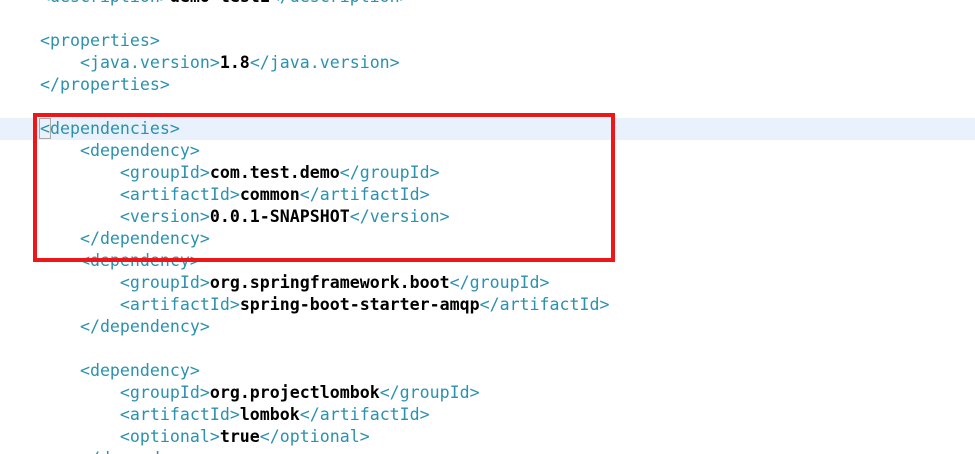 Image resolution: width=975 pixels, height=454 pixels. Describe the element at coordinates (340, 3) in the screenshot. I see `xml-tag: </description>` at that location.